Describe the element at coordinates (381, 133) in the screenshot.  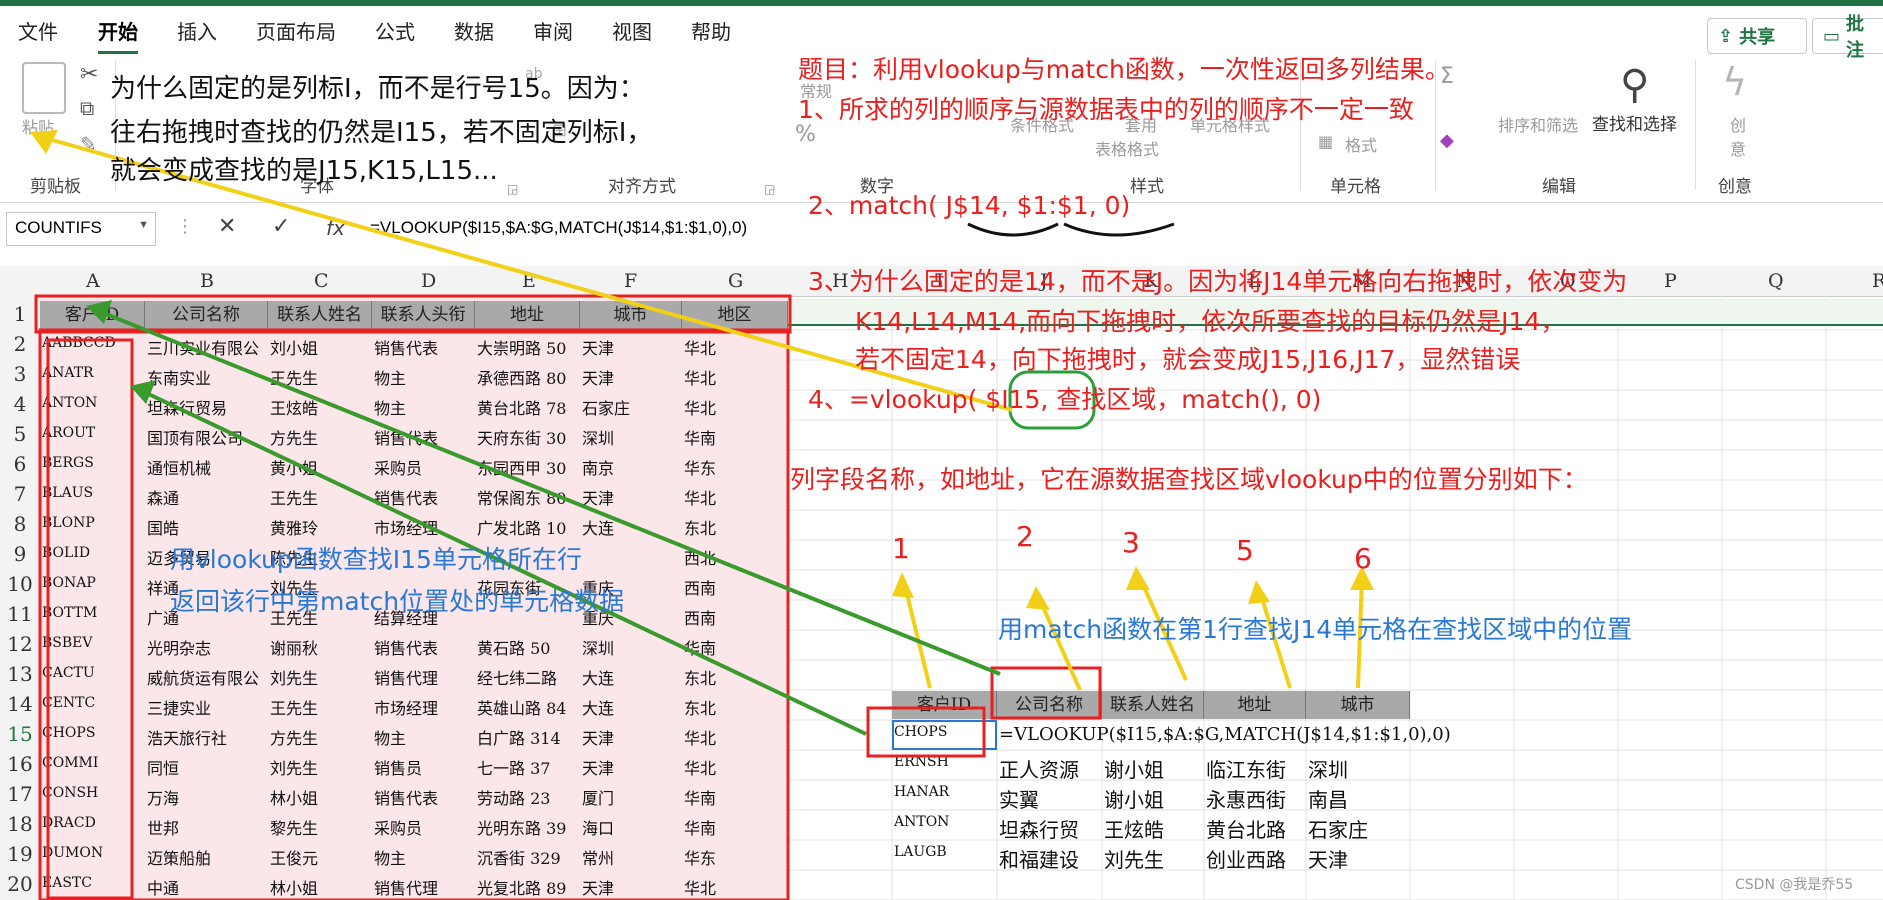
I see `annotation-text: 往右拖拽时查找的仍然是I15，若不固定列标I，` at that location.